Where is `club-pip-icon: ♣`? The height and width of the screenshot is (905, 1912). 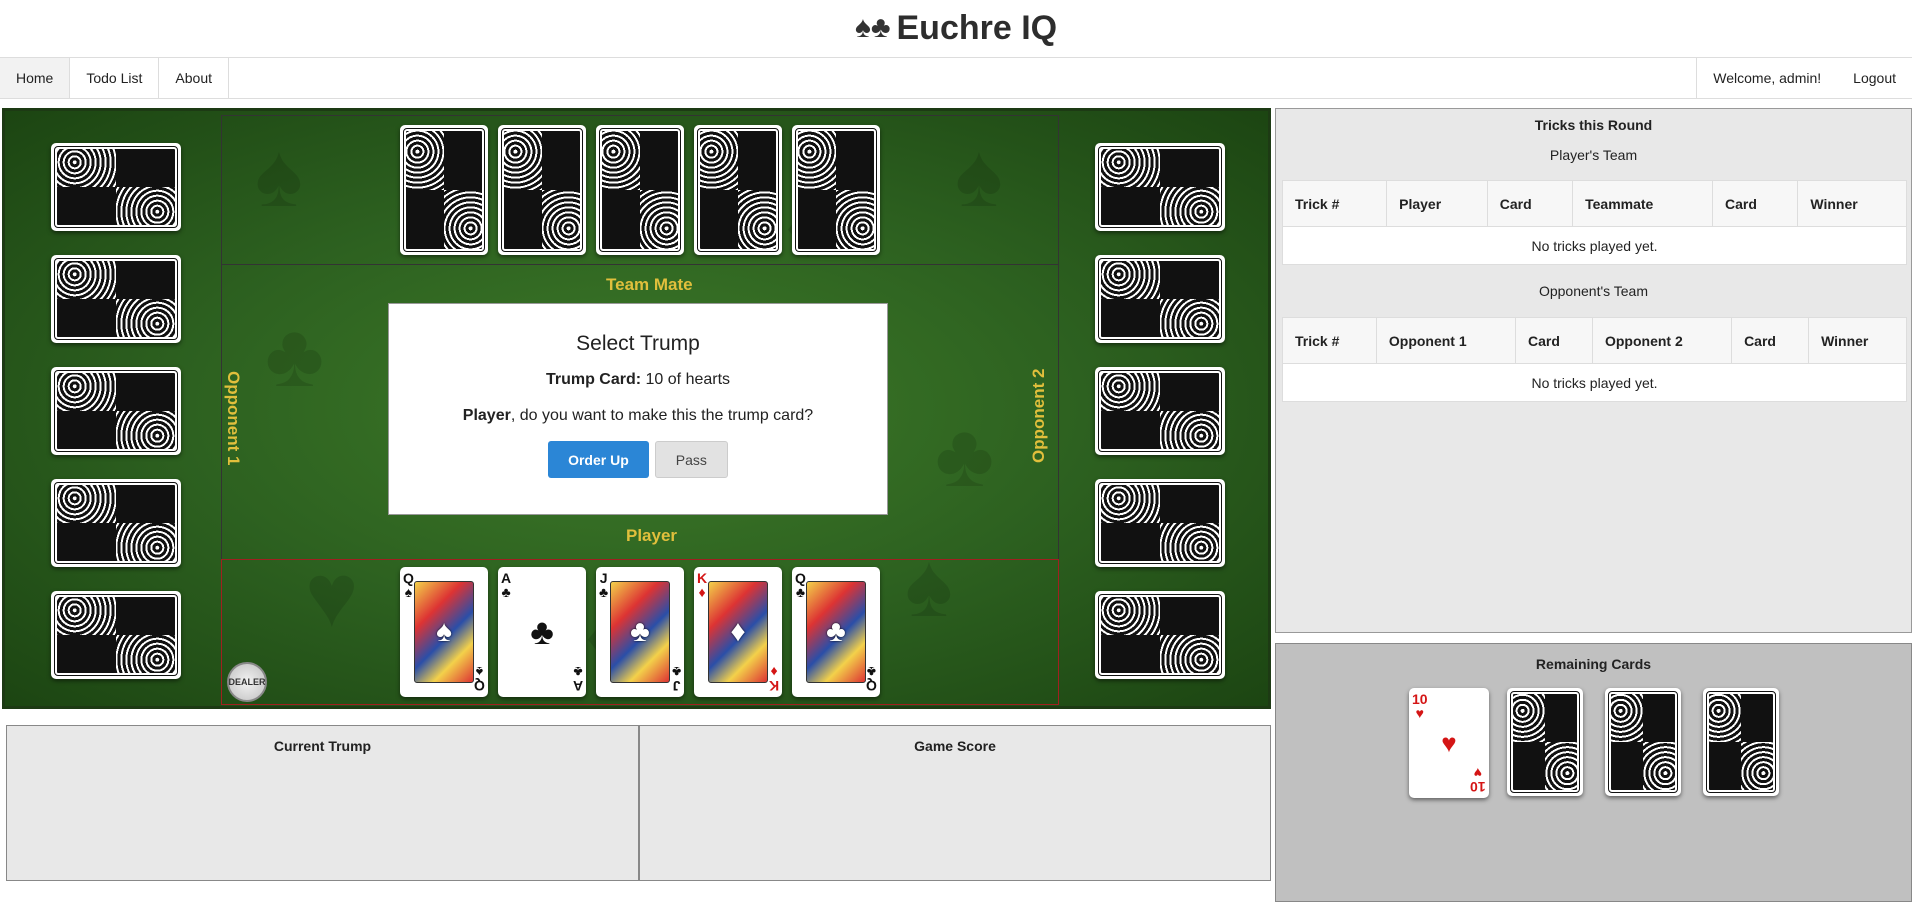 club-pip-icon: ♣ is located at coordinates (542, 631).